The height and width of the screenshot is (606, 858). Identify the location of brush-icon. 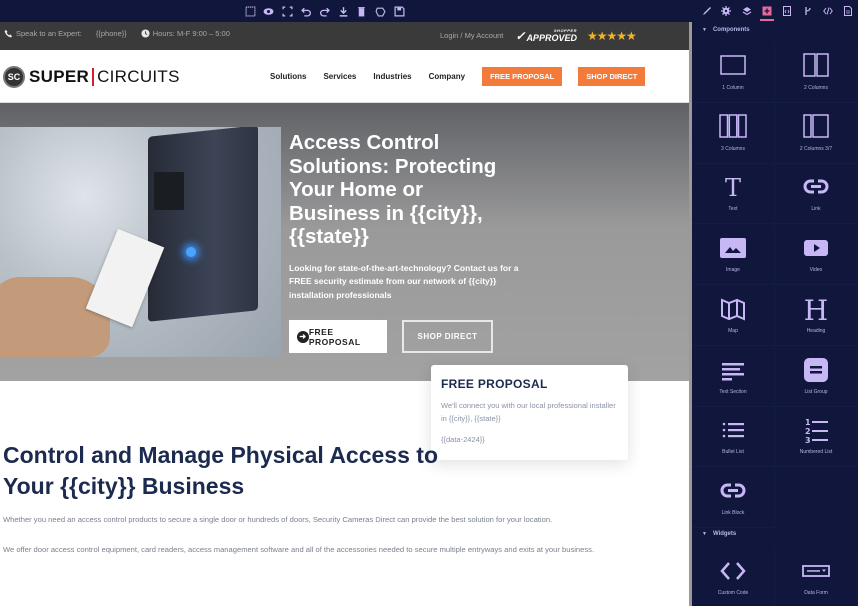
(707, 11).